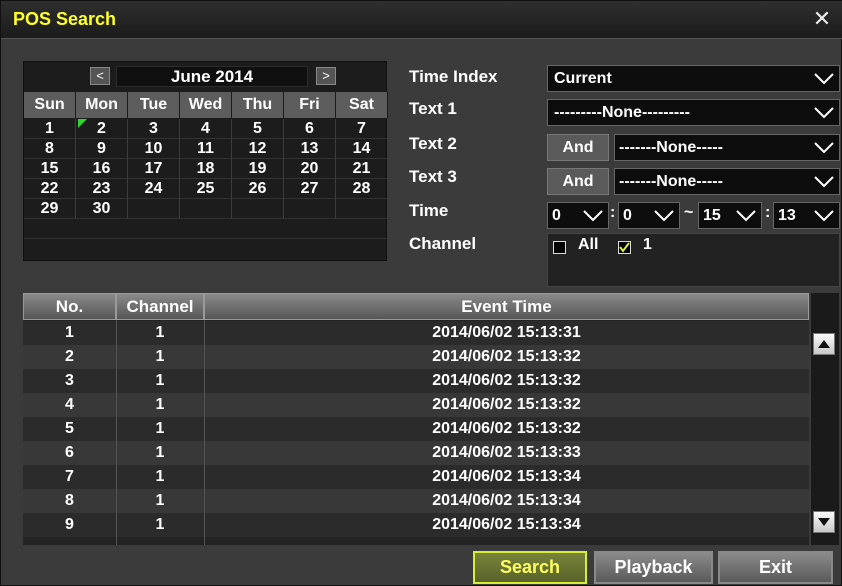  Describe the element at coordinates (362, 129) in the screenshot. I see `calendar-day: 7` at that location.